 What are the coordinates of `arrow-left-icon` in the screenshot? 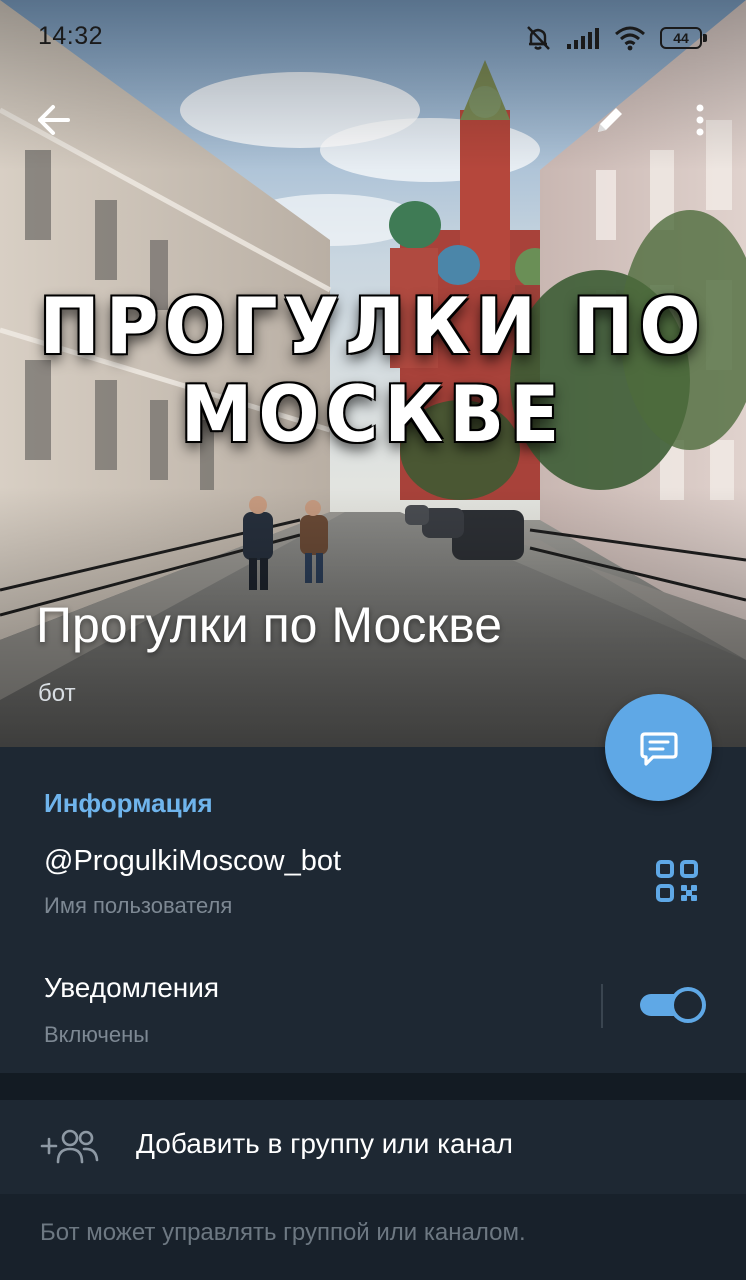 It's located at (54, 120).